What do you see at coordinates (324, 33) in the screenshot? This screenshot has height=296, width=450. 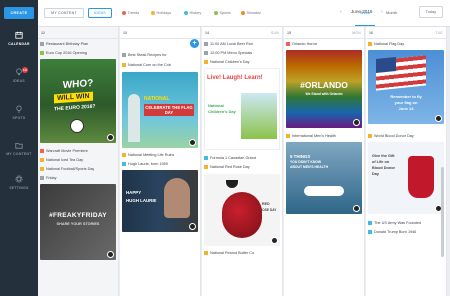 I see `day-header: 15 MON` at bounding box center [324, 33].